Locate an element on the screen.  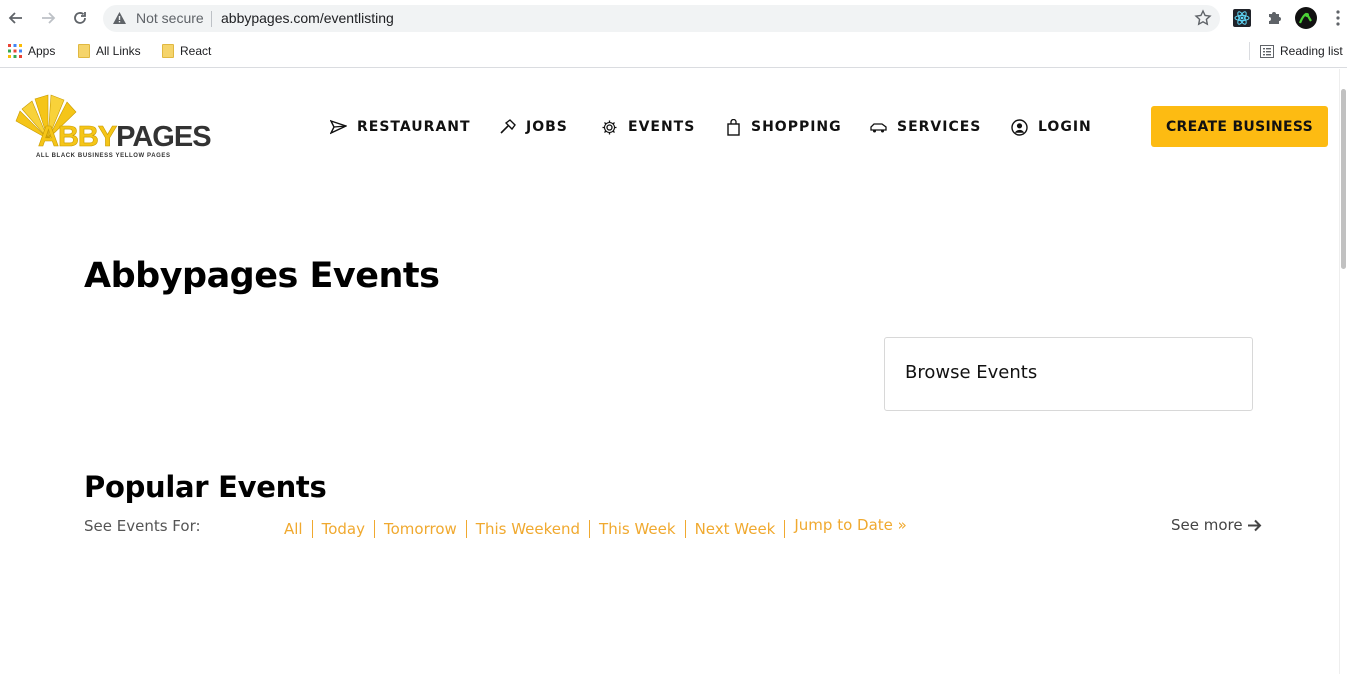
nav-label: SHOPPING is located at coordinates (796, 127).